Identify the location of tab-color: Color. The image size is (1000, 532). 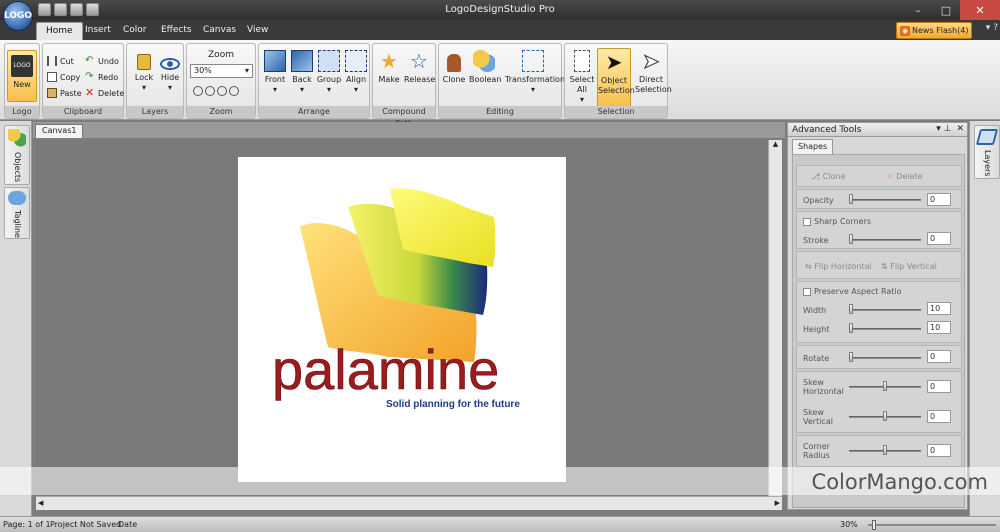
(135, 31).